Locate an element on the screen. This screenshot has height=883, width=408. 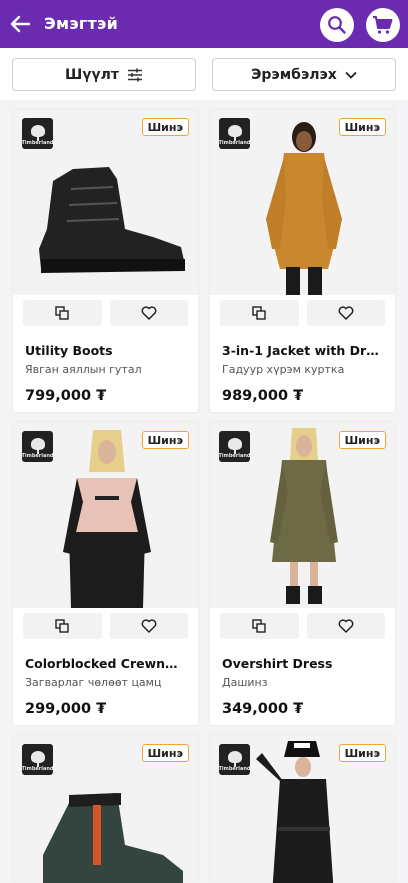
filter-button: Шүүлт is located at coordinates (104, 74).